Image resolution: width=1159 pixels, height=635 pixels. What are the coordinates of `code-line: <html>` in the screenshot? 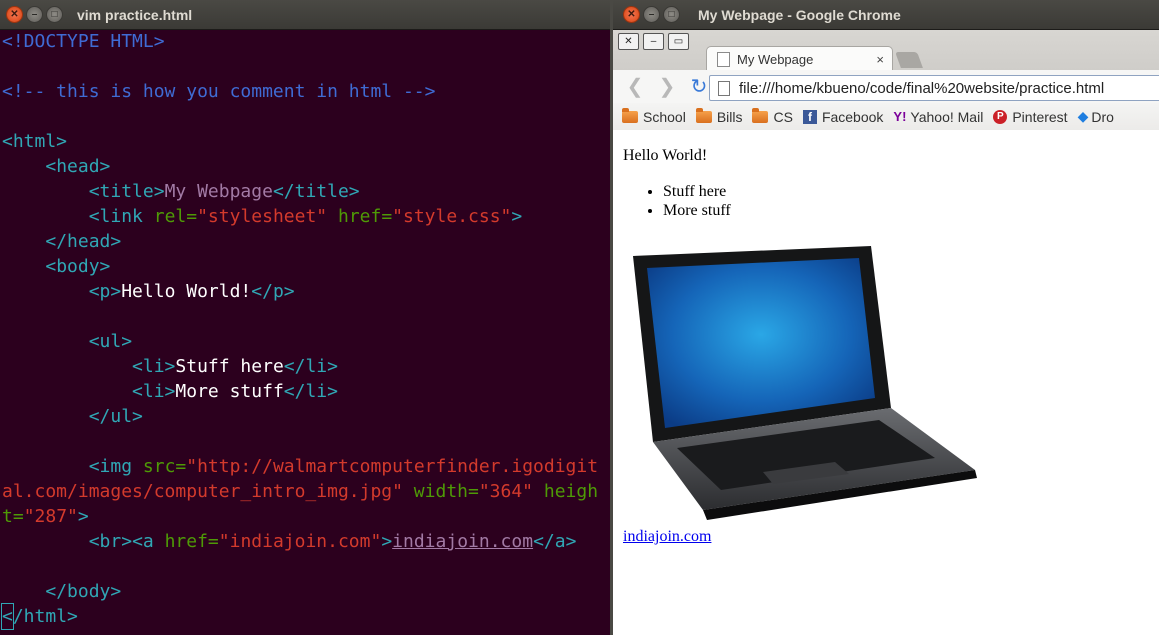 It's located at (35, 141).